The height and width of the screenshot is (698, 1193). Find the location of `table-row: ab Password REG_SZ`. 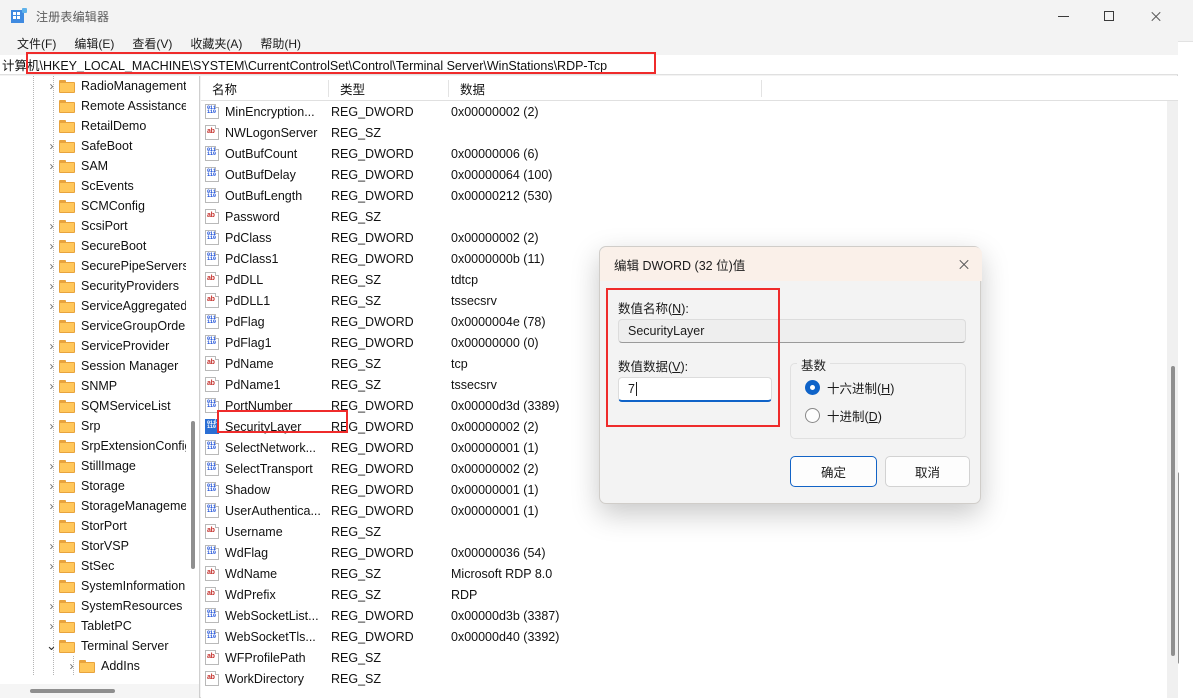

table-row: ab Password REG_SZ is located at coordinates (689, 216).